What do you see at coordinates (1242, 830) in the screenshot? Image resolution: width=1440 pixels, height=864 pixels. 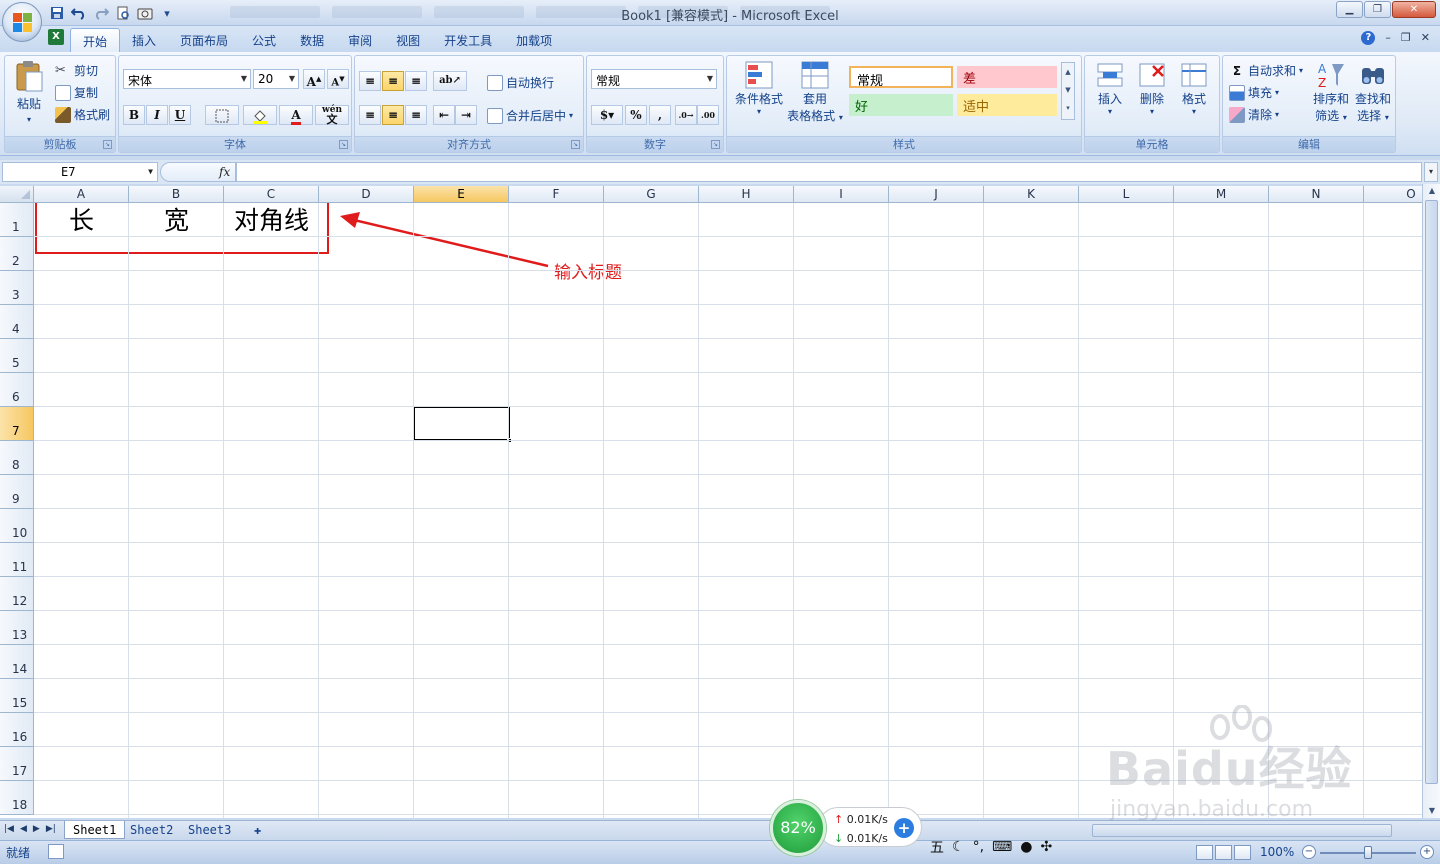 I see `horizontal-scrollbar` at bounding box center [1242, 830].